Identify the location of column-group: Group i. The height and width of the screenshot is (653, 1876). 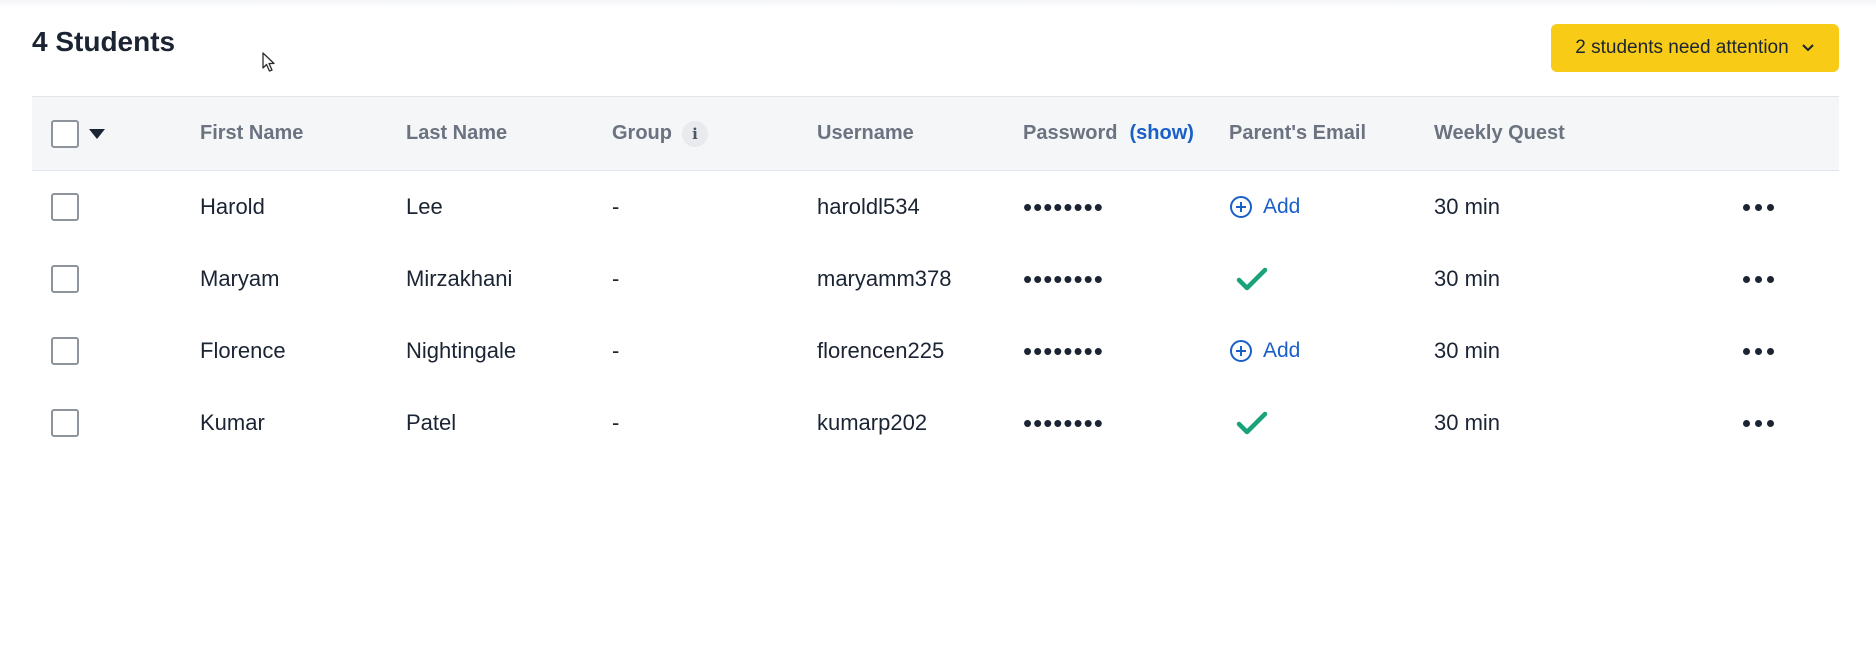
(660, 133).